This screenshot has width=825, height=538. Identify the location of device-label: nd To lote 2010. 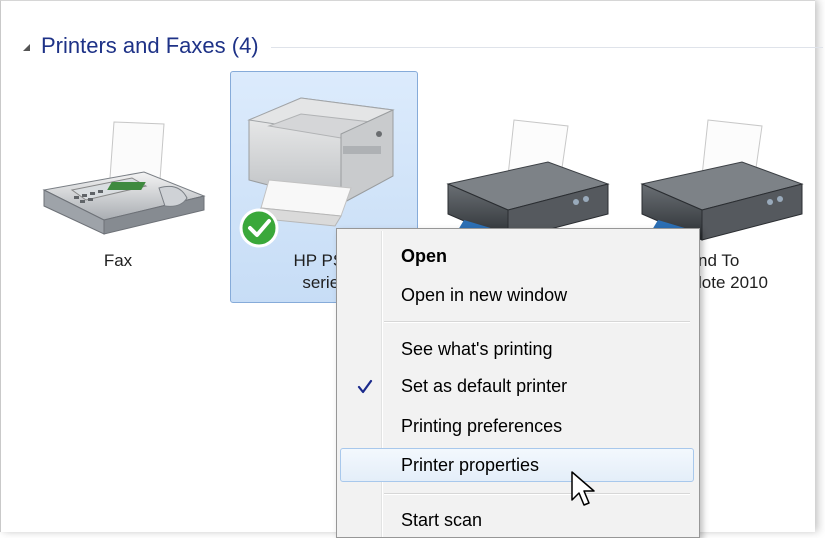
(733, 271).